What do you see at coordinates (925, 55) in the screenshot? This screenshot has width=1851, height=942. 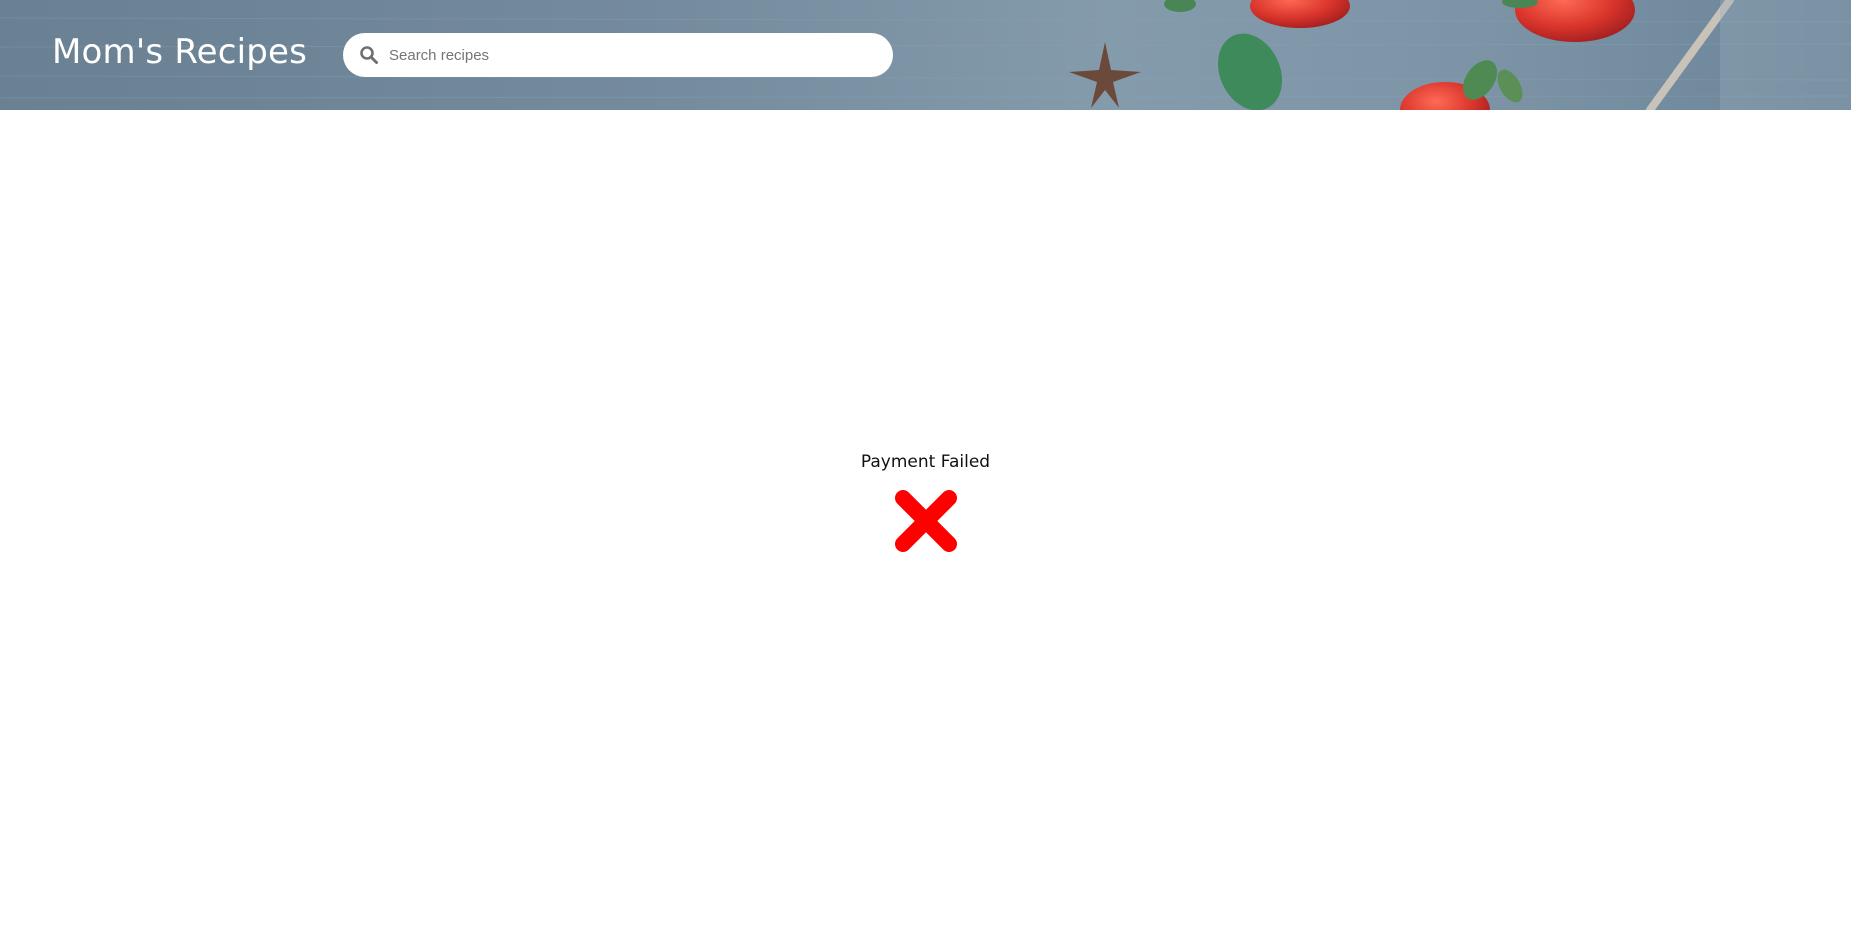 I see `site-header: Mom's Recipes` at bounding box center [925, 55].